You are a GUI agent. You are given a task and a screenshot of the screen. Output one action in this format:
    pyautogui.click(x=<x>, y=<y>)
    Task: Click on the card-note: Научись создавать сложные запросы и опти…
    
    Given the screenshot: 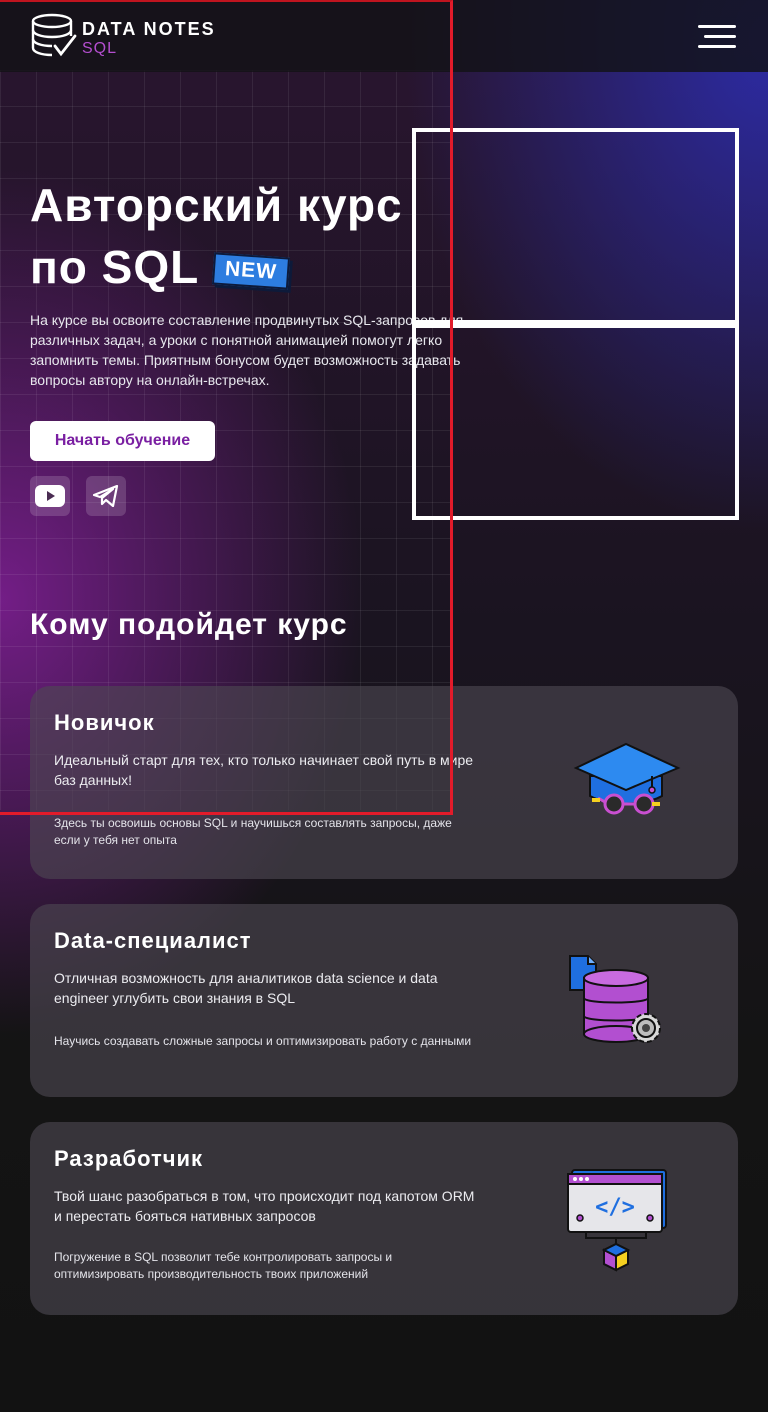 What is the action you would take?
    pyautogui.click(x=263, y=1041)
    